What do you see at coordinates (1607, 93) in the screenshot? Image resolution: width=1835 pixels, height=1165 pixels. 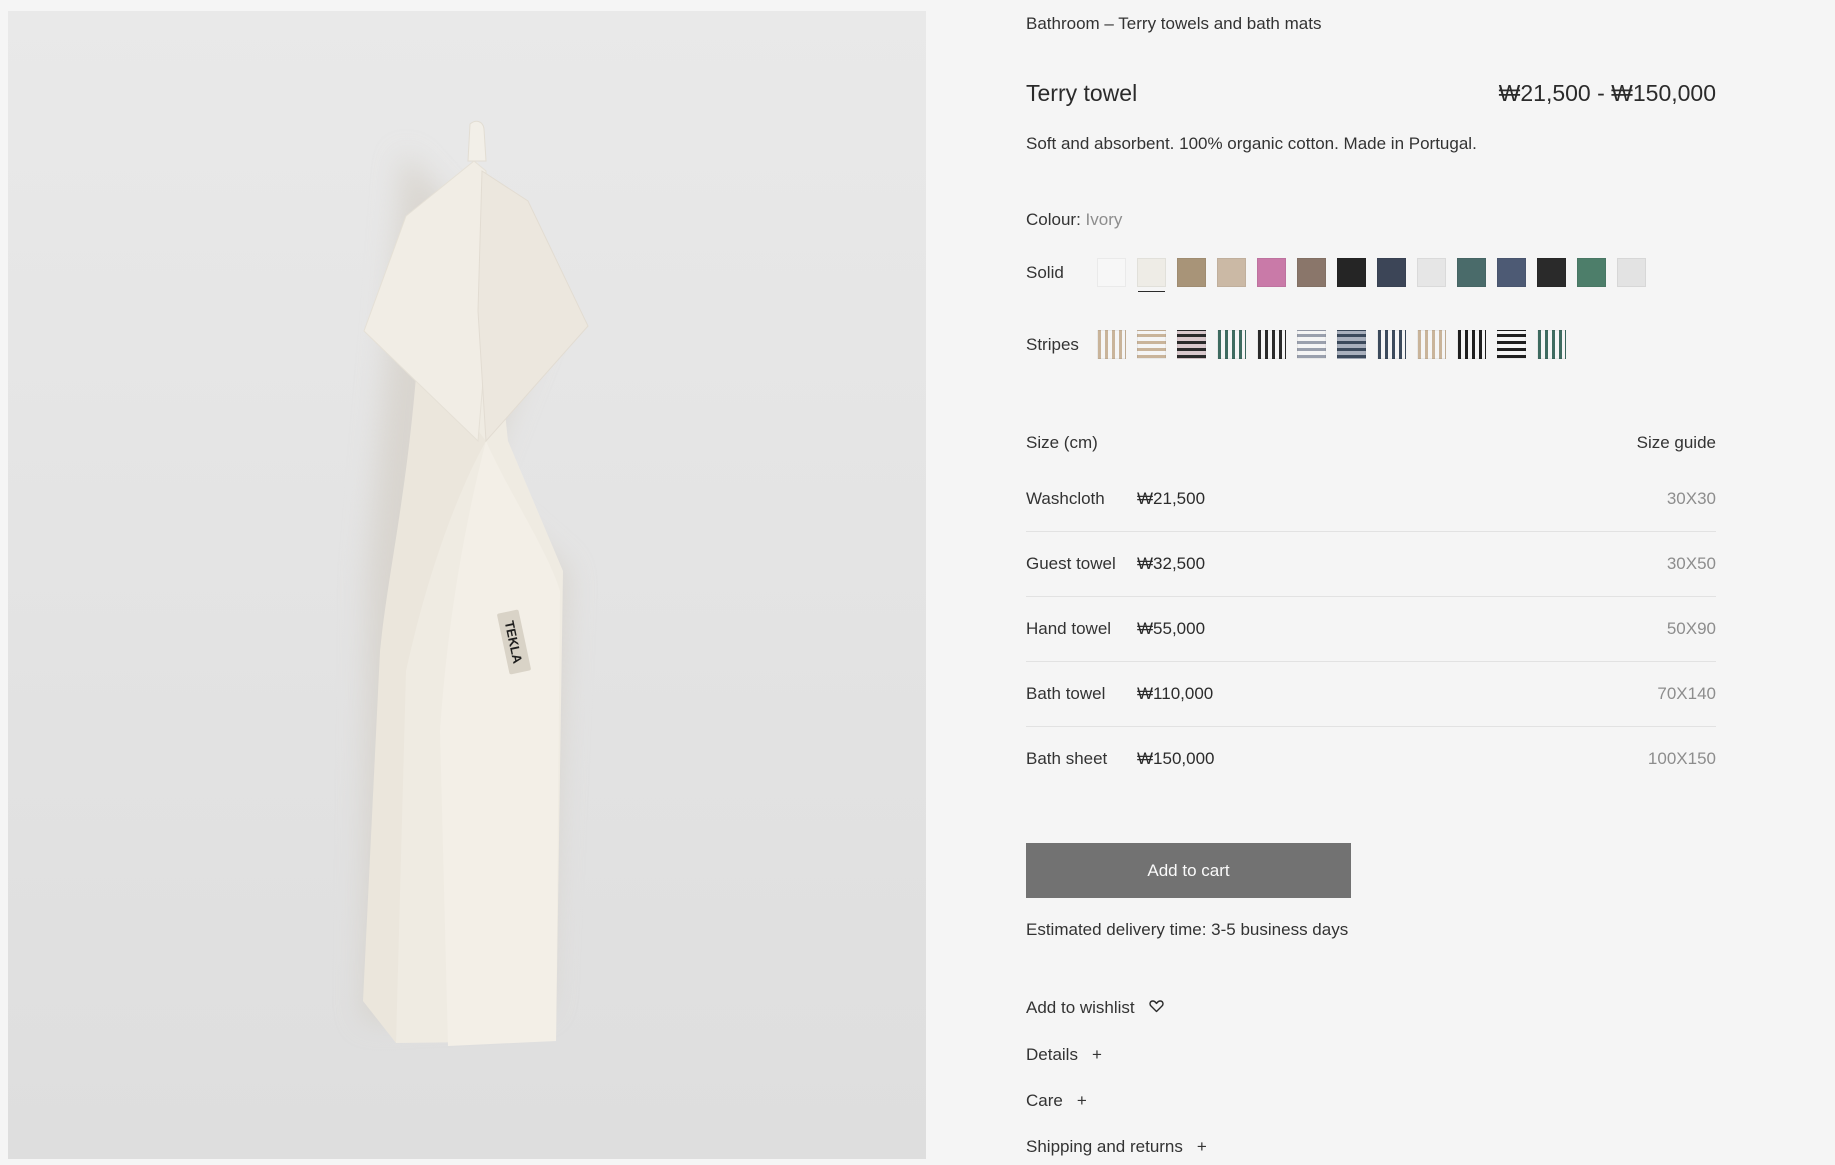 I see `price-range: ₩21,500 - ₩150,000` at bounding box center [1607, 93].